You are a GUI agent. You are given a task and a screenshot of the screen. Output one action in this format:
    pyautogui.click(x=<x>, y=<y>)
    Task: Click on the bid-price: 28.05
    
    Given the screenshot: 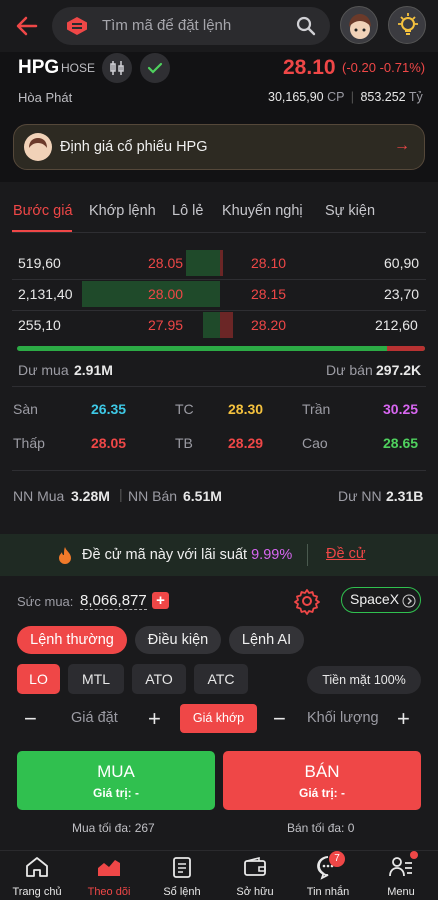 What is the action you would take?
    pyautogui.click(x=165, y=263)
    